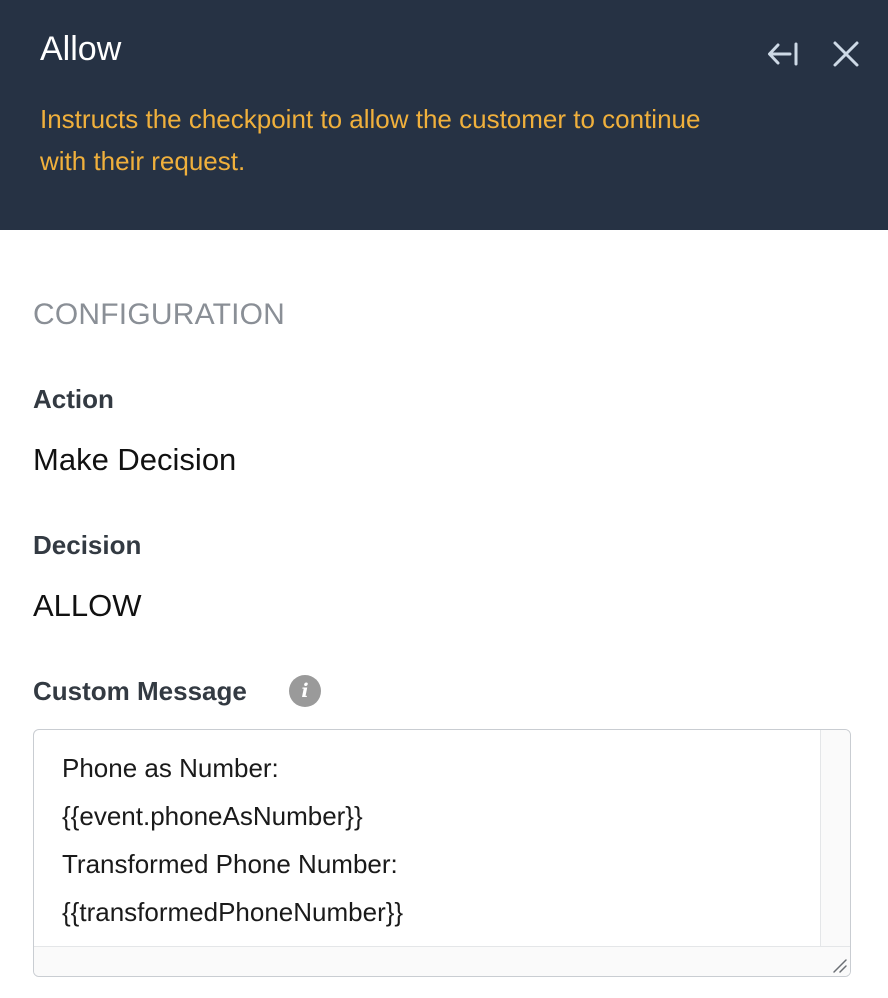  I want to click on collapse-left-icon, so click(783, 54).